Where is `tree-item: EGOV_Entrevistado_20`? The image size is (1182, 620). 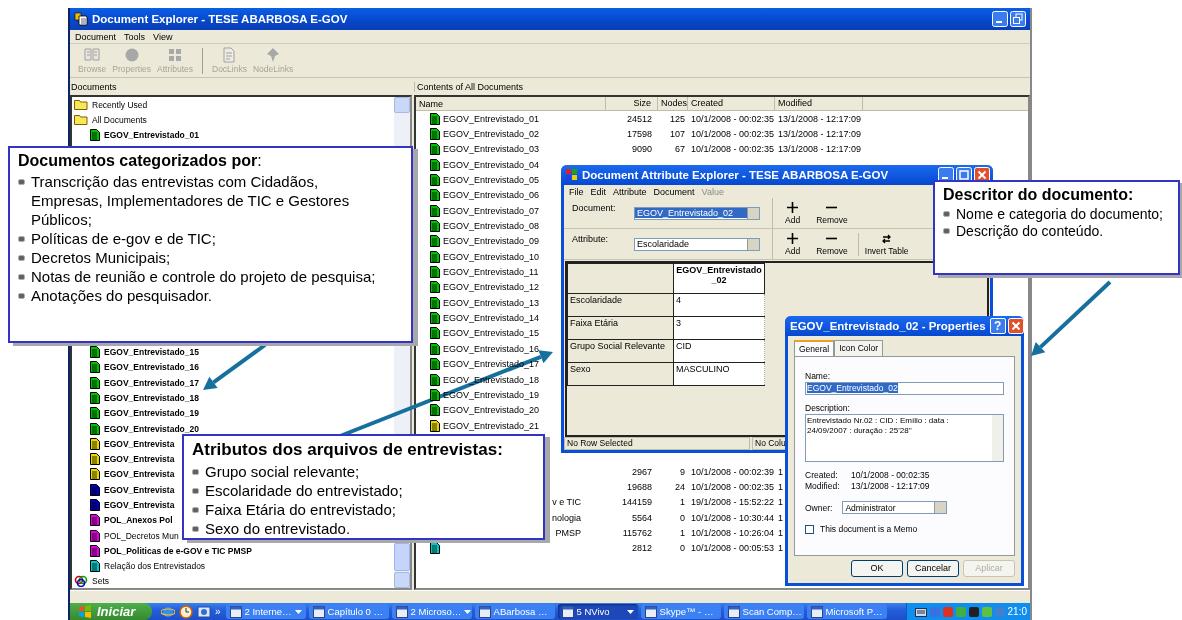 tree-item: EGOV_Entrevistado_20 is located at coordinates (151, 428).